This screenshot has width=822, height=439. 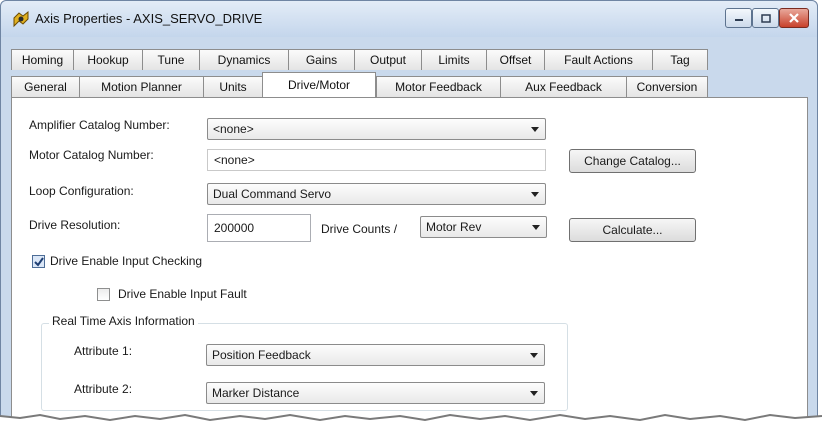 What do you see at coordinates (141, 86) in the screenshot?
I see `tab-motion-planner: Motion Planner` at bounding box center [141, 86].